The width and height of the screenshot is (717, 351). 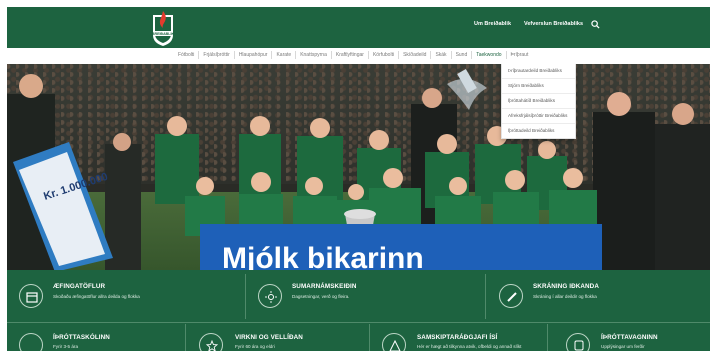 What do you see at coordinates (254, 55) in the screenshot?
I see `nav-item-hlaupahopur: Hlaupahópur` at bounding box center [254, 55].